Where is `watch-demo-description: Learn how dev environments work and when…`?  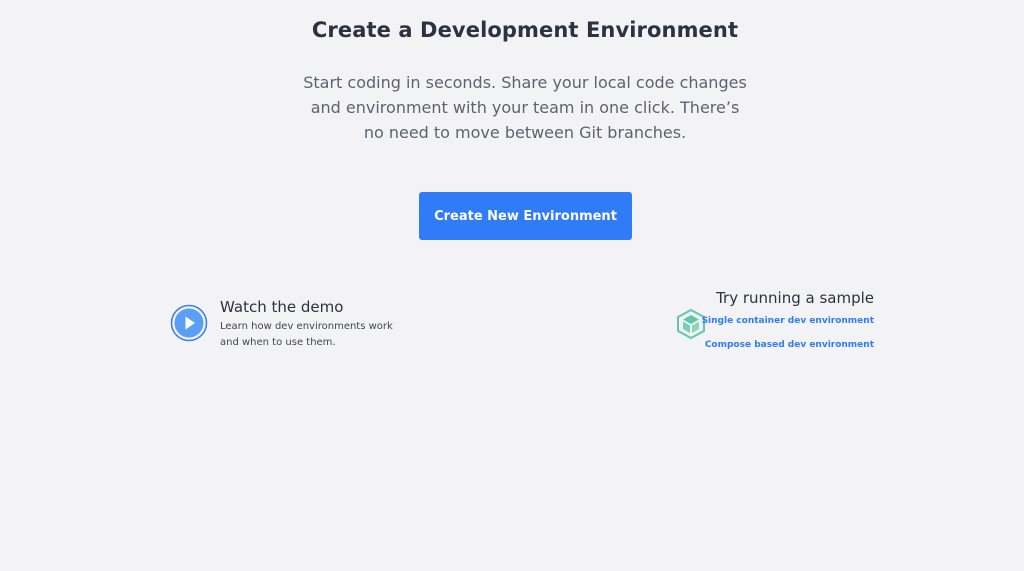
watch-demo-description: Learn how dev environments work and when… is located at coordinates (306, 334).